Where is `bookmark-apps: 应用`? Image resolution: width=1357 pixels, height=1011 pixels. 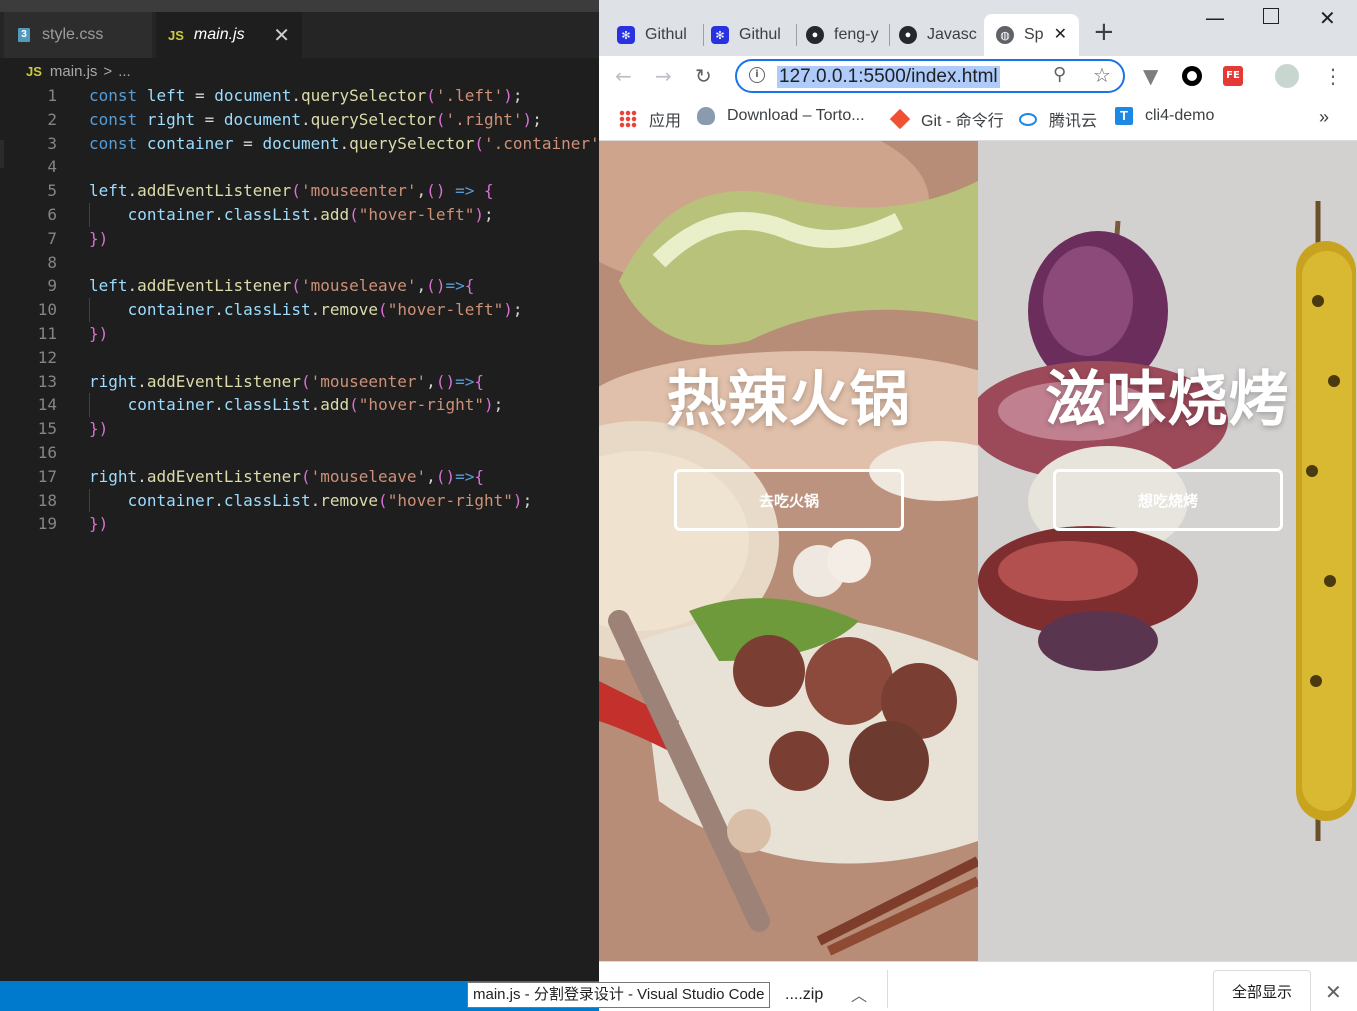
bookmark-apps: 应用 is located at coordinates (650, 119).